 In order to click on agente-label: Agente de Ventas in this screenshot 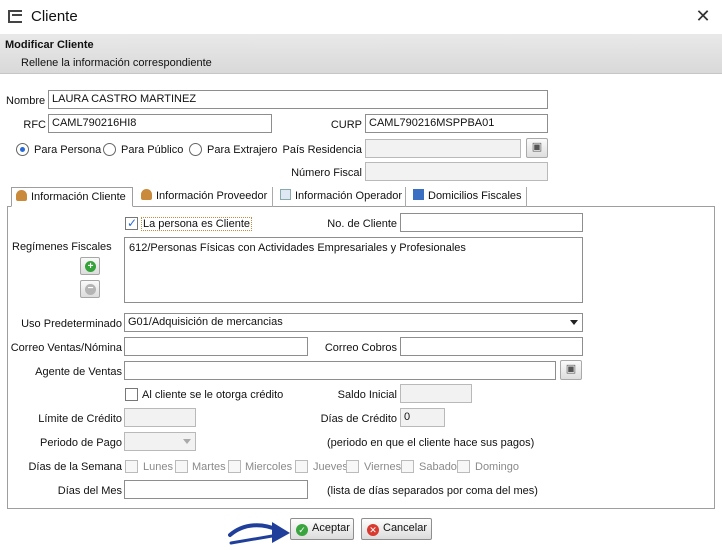, I will do `click(78, 372)`.